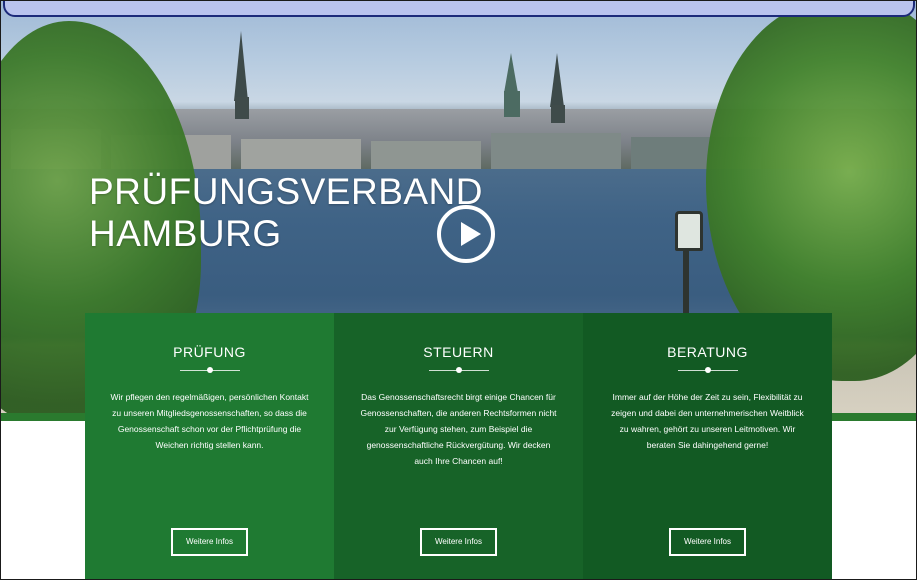 The width and height of the screenshot is (917, 580). I want to click on hero-title-line2: HAMBURG, so click(185, 233).